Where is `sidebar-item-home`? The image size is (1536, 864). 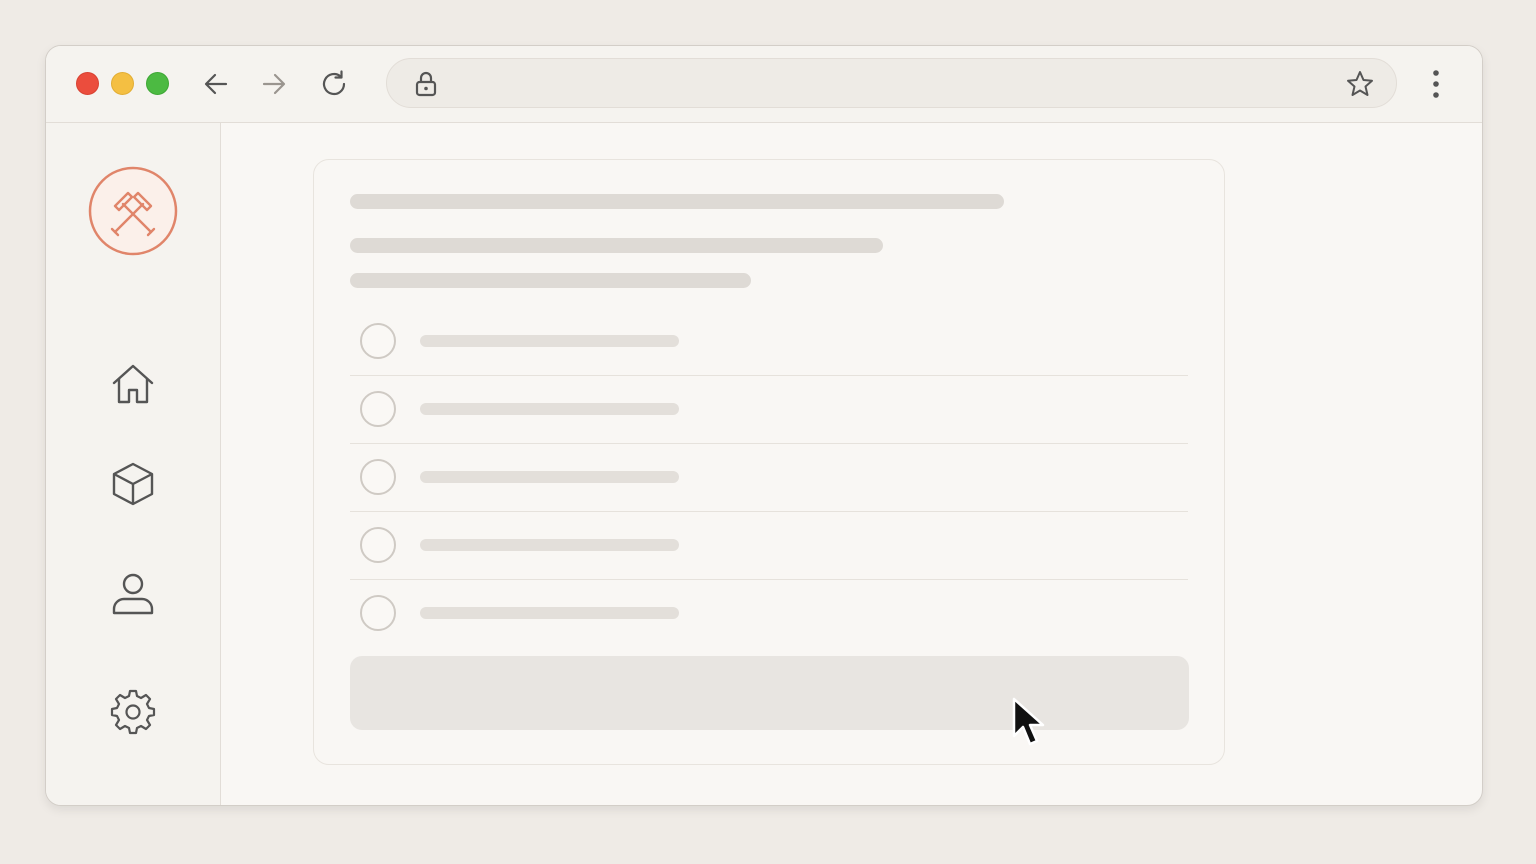
sidebar-item-home is located at coordinates (133, 384).